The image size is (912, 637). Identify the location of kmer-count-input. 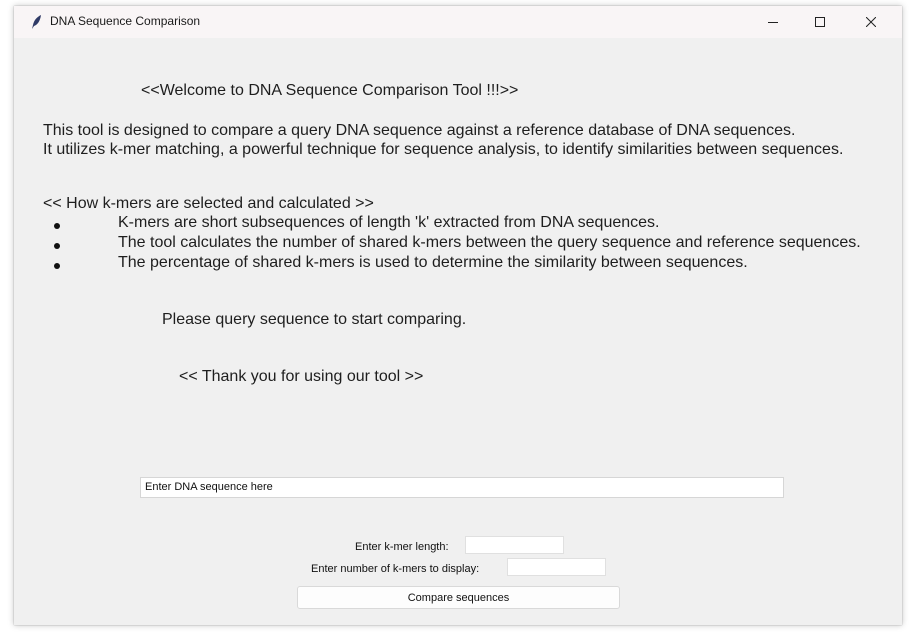
(556, 567).